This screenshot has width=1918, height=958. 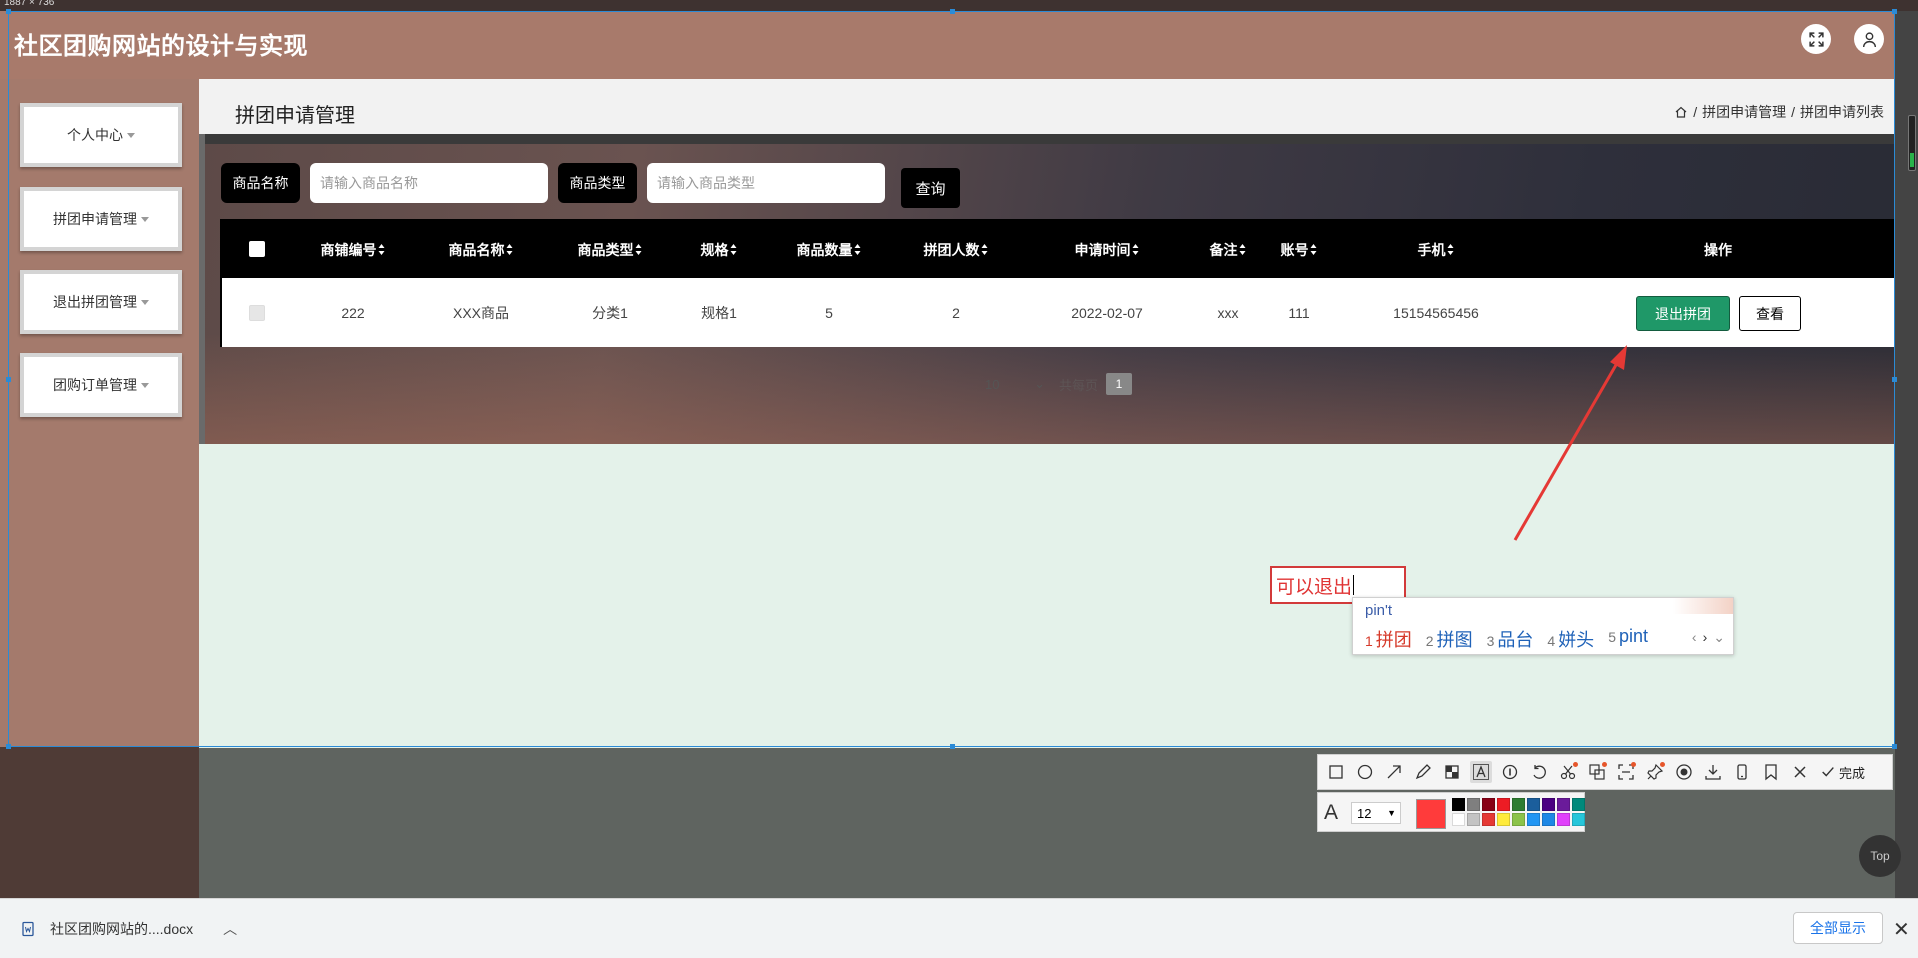 What do you see at coordinates (959, 5) in the screenshot?
I see `dim-region-top: 1887 × 736` at bounding box center [959, 5].